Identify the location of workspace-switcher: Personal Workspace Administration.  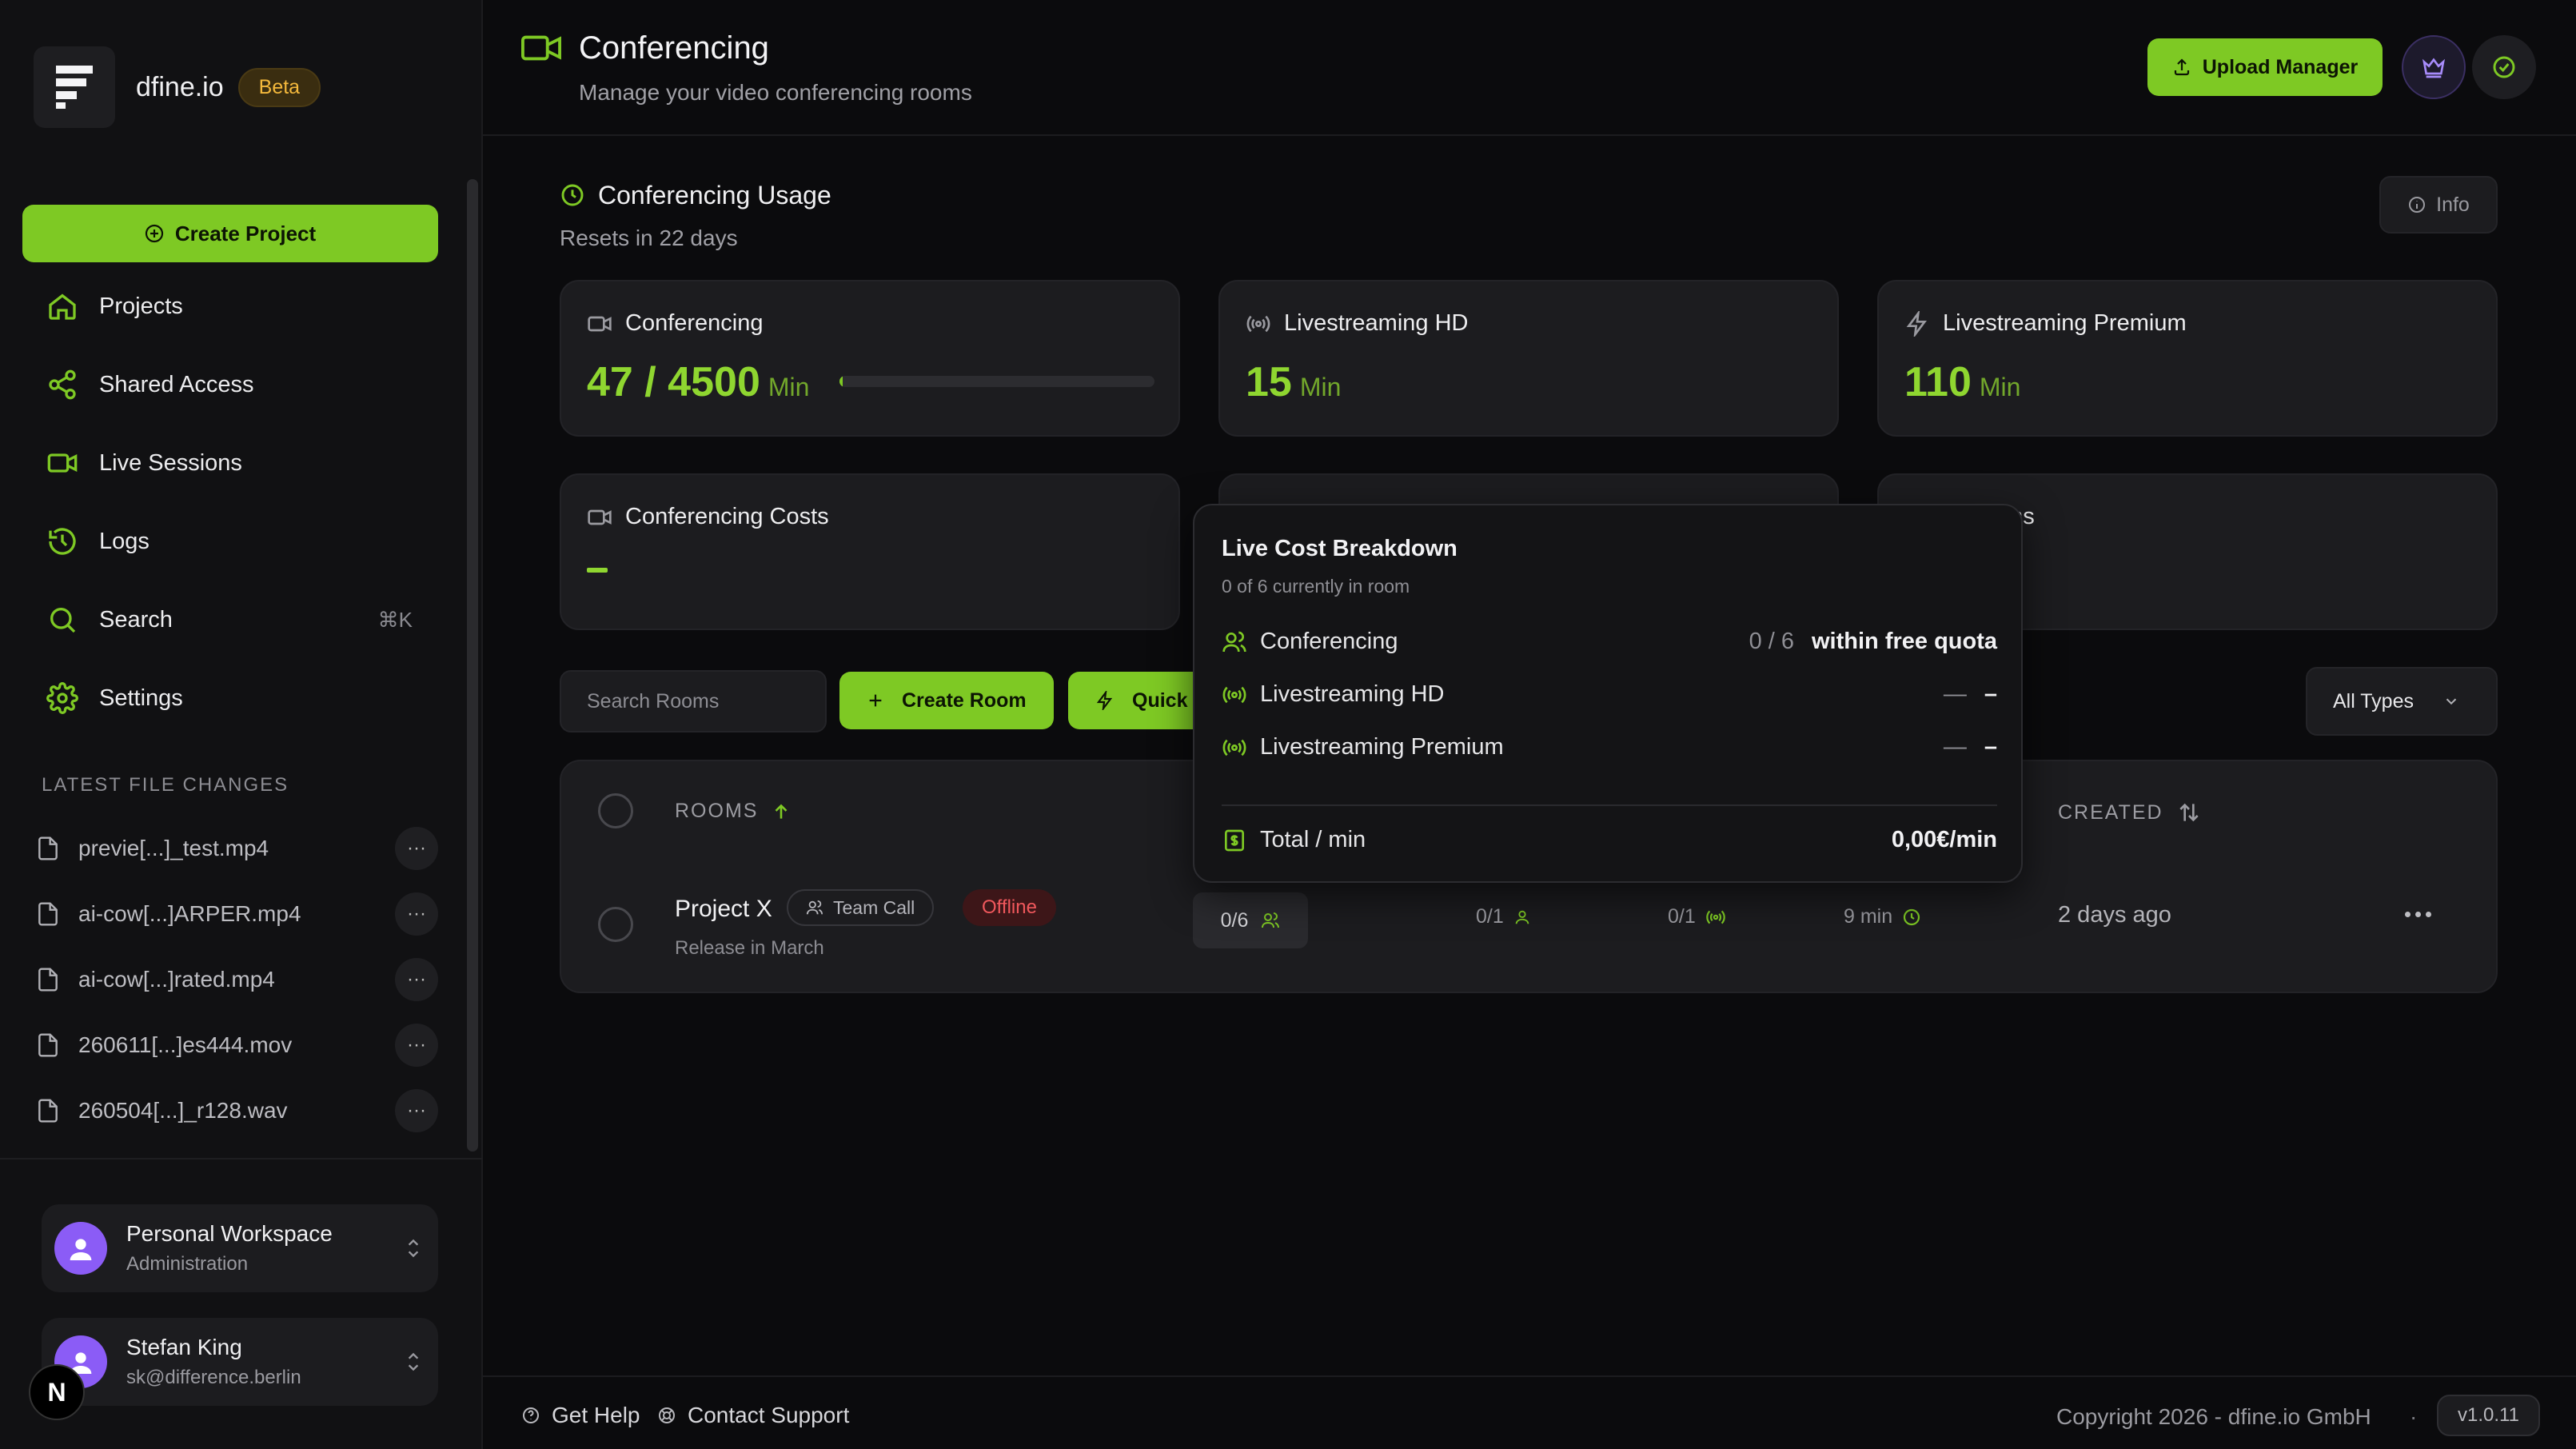
(240, 1248).